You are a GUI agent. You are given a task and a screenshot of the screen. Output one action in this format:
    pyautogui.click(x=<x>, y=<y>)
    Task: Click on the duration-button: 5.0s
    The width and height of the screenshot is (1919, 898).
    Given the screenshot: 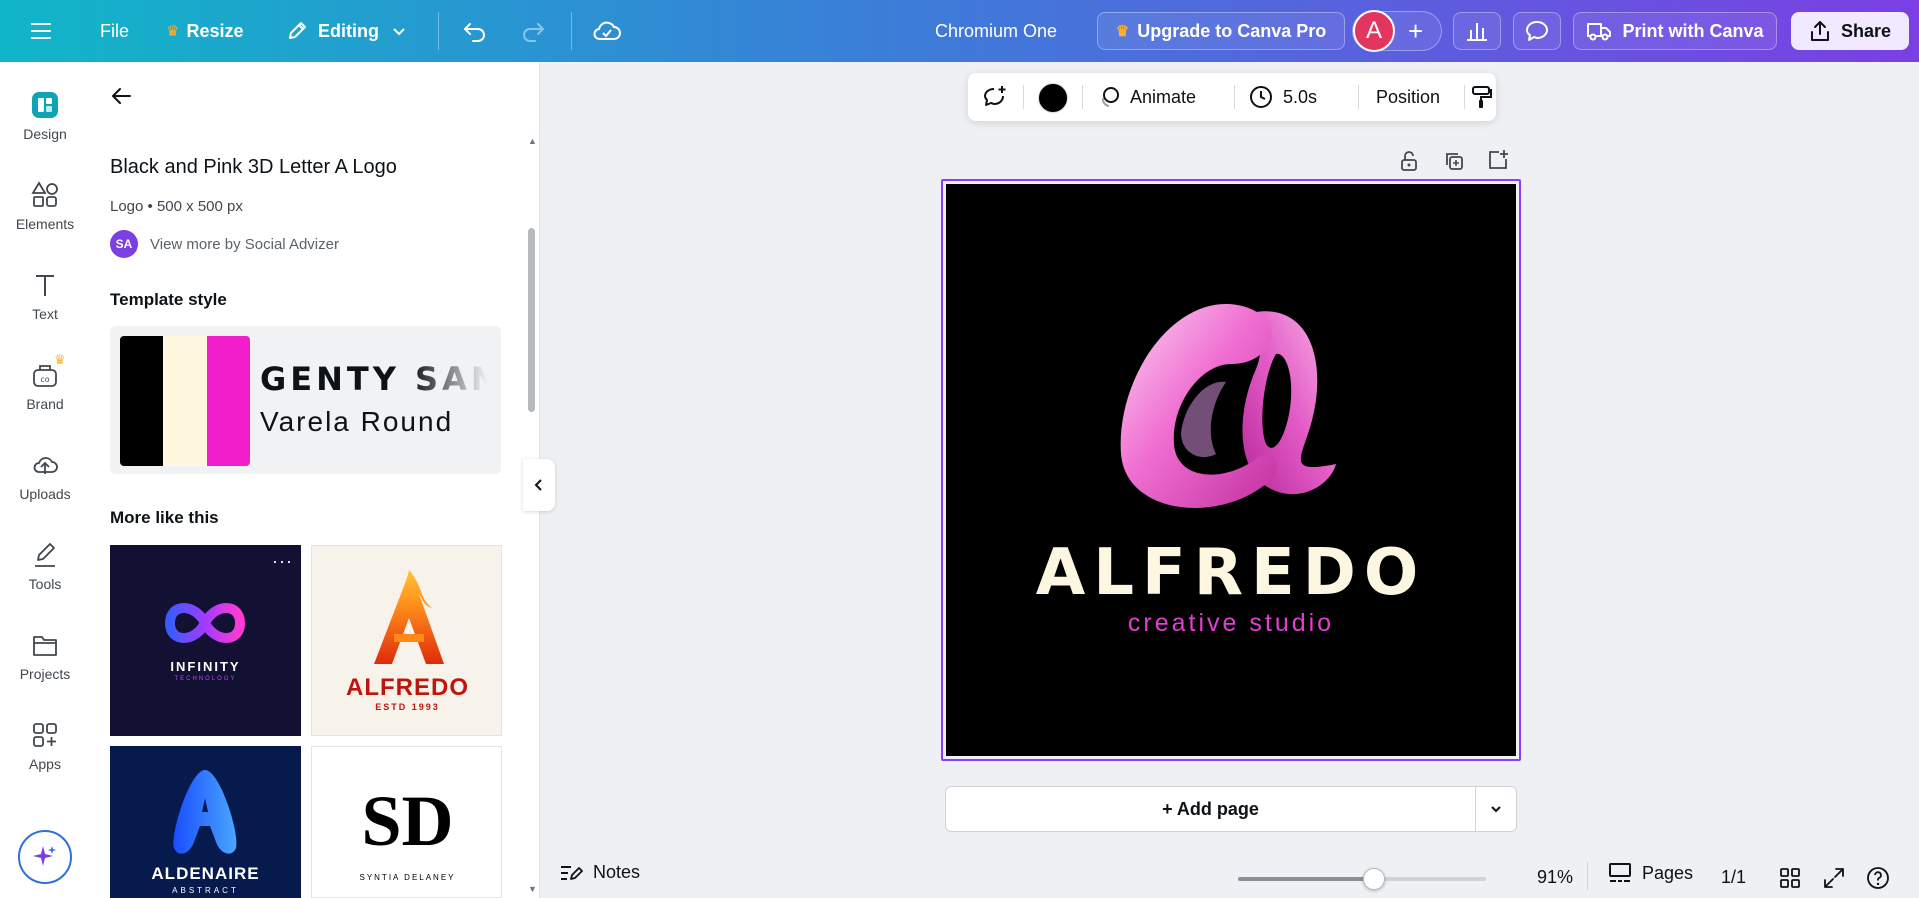 What is the action you would take?
    pyautogui.click(x=1283, y=97)
    